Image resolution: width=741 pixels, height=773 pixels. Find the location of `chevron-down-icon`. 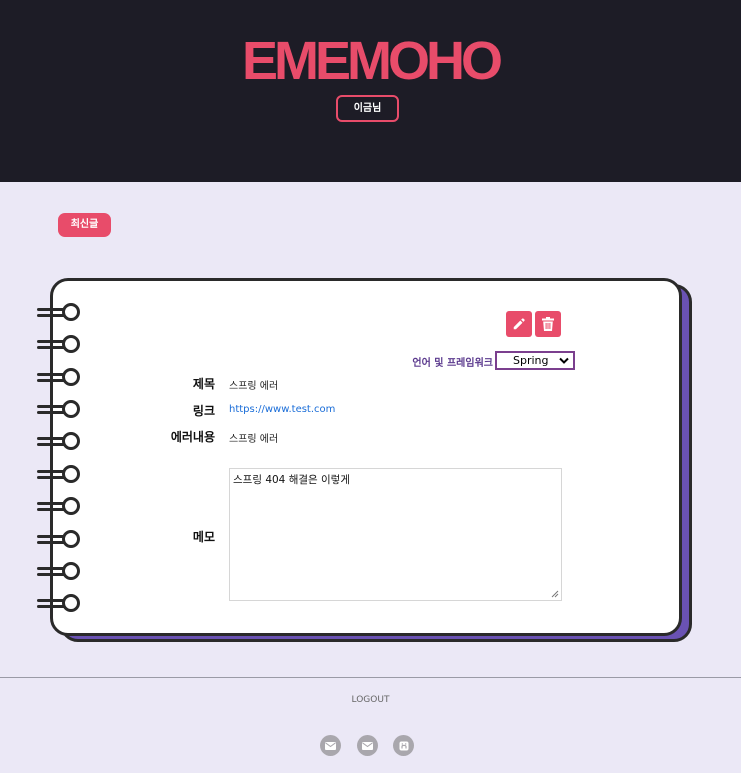

chevron-down-icon is located at coordinates (564, 360).